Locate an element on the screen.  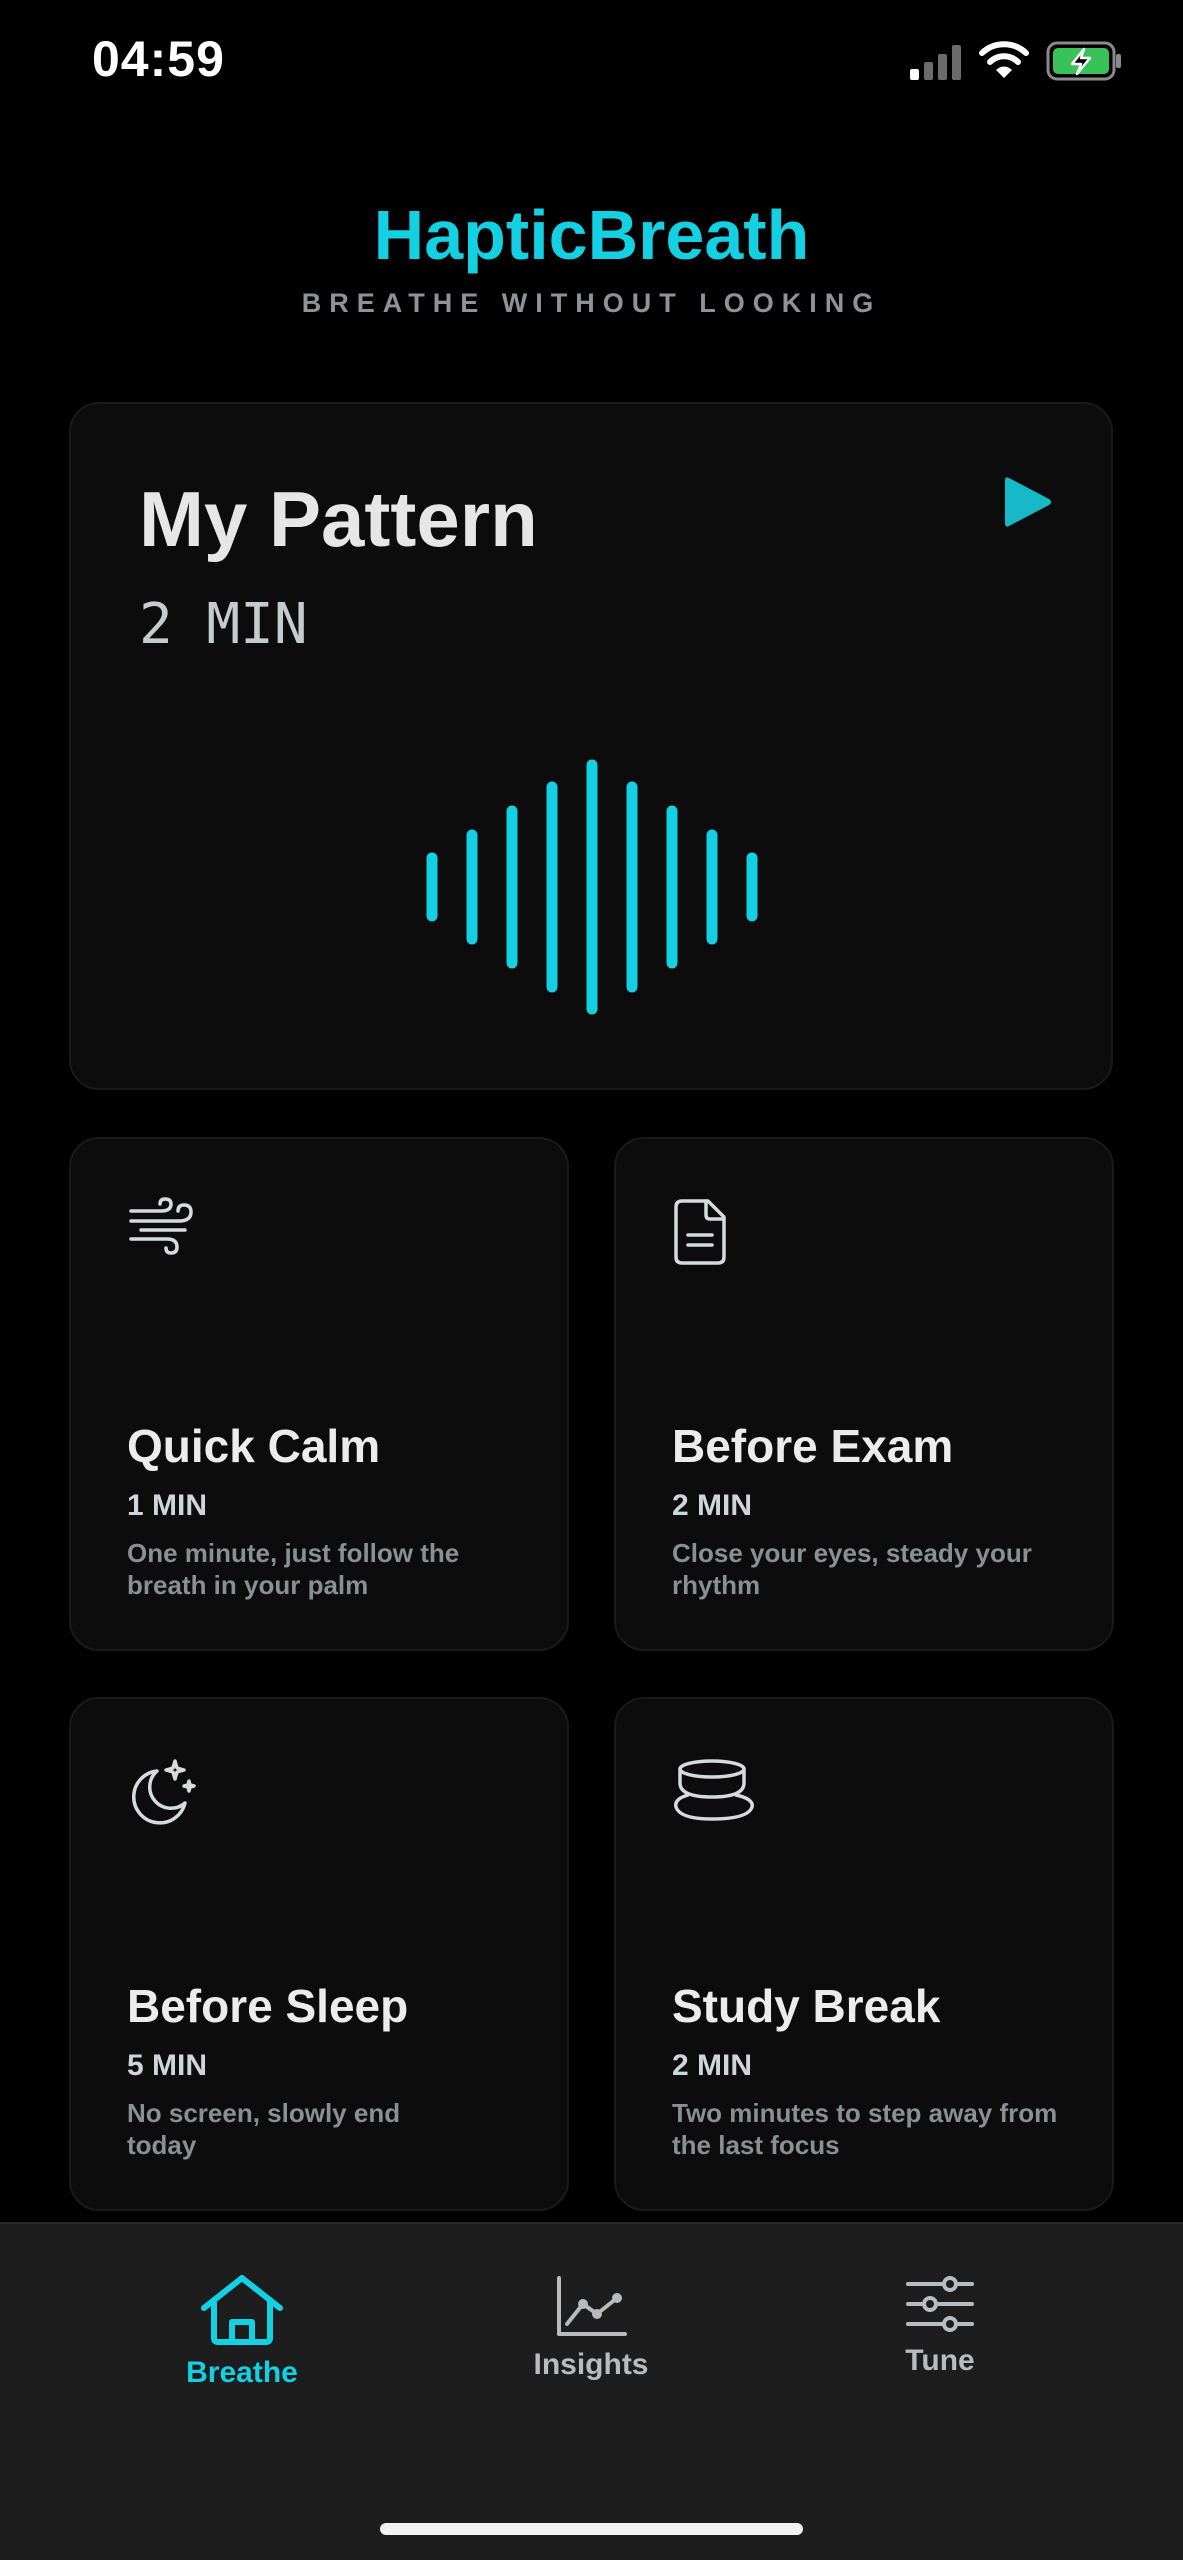
tab-insights: Insights is located at coordinates (591, 2349).